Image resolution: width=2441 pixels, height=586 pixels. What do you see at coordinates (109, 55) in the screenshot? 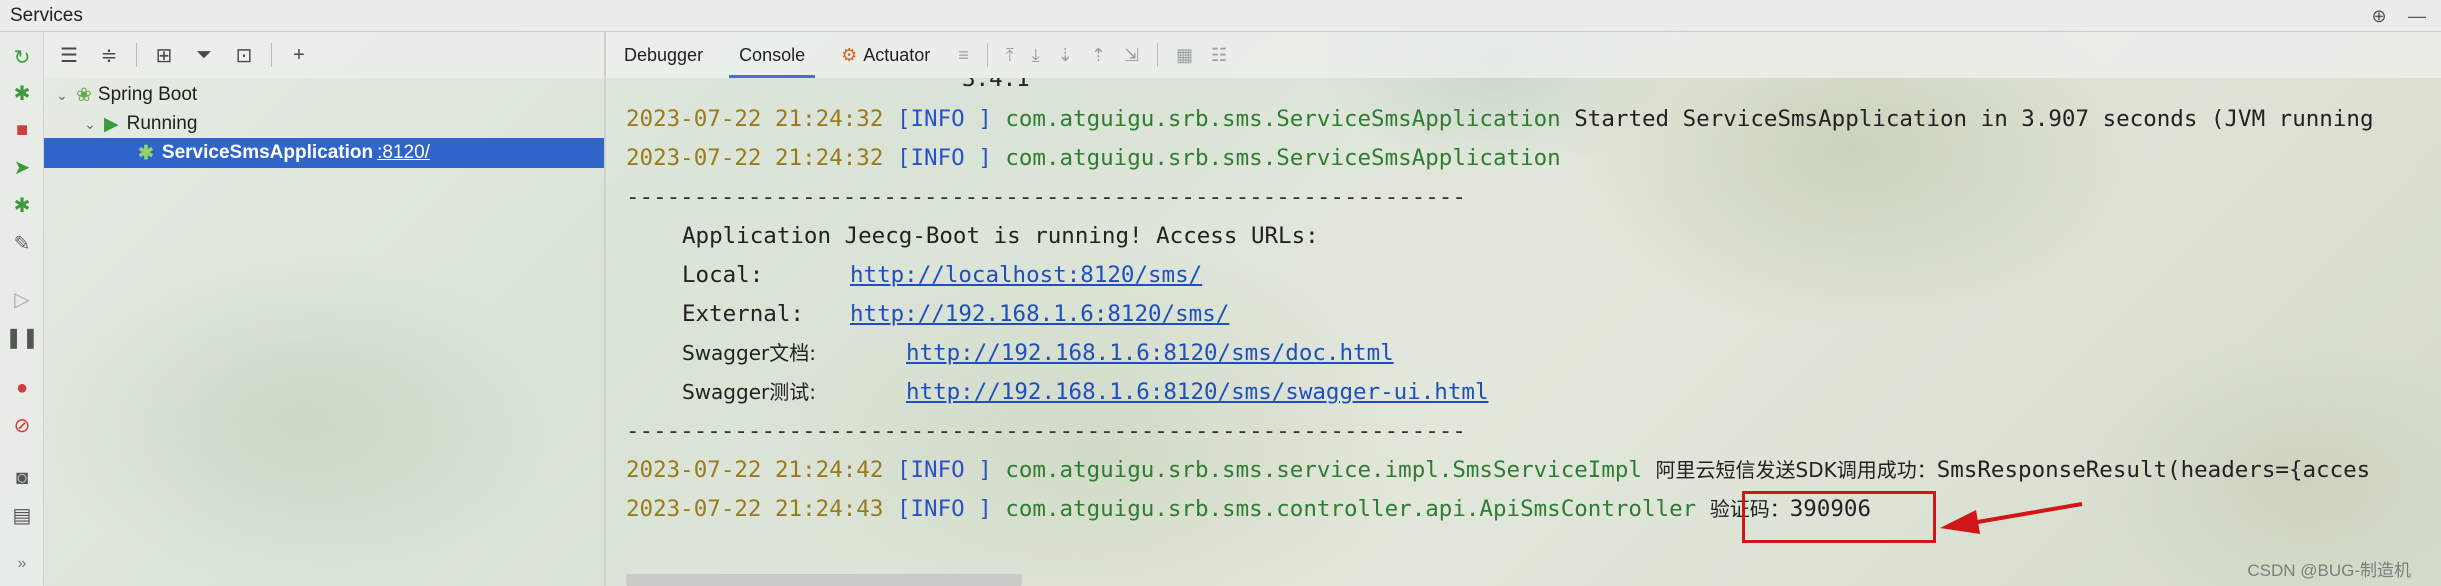
I see `collapse-all-icon: ≑` at bounding box center [109, 55].